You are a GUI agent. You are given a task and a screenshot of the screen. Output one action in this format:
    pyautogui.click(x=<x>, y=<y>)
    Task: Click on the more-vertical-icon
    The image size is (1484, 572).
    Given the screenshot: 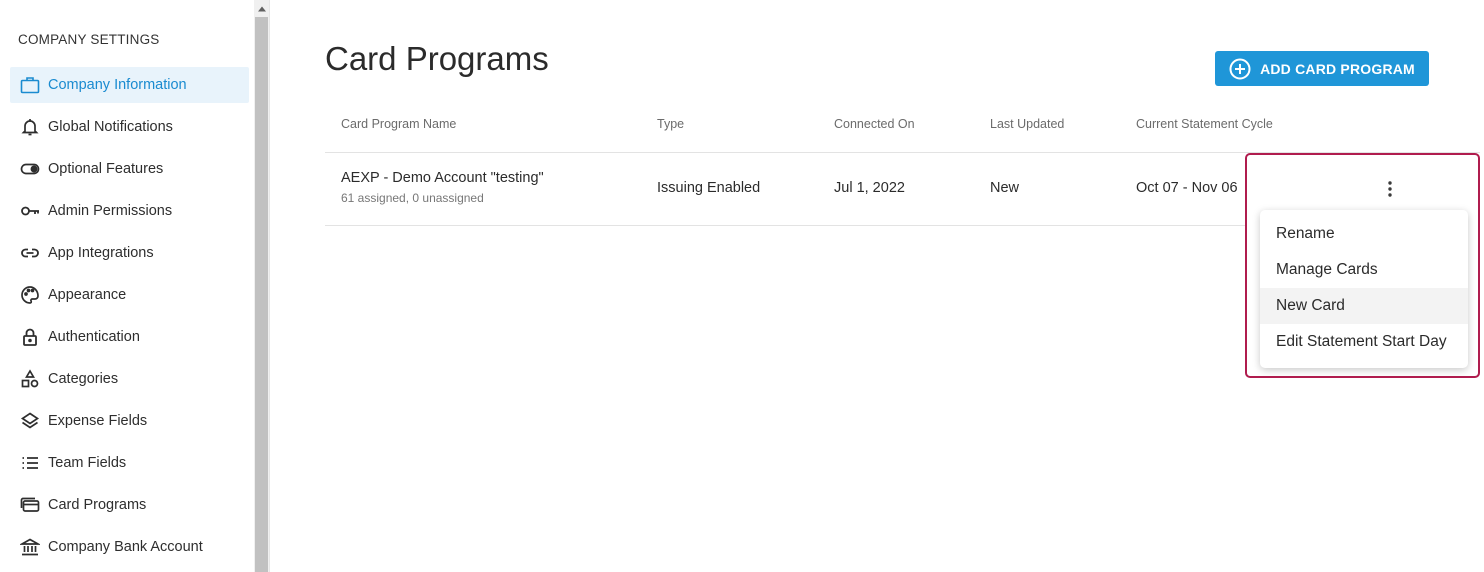 What is the action you would take?
    pyautogui.click(x=1390, y=189)
    